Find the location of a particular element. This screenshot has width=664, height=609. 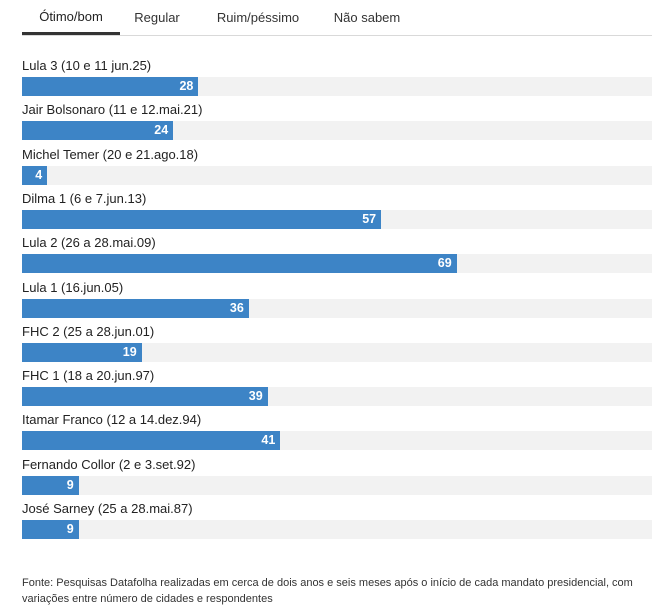

bar-track: 57 is located at coordinates (337, 219).